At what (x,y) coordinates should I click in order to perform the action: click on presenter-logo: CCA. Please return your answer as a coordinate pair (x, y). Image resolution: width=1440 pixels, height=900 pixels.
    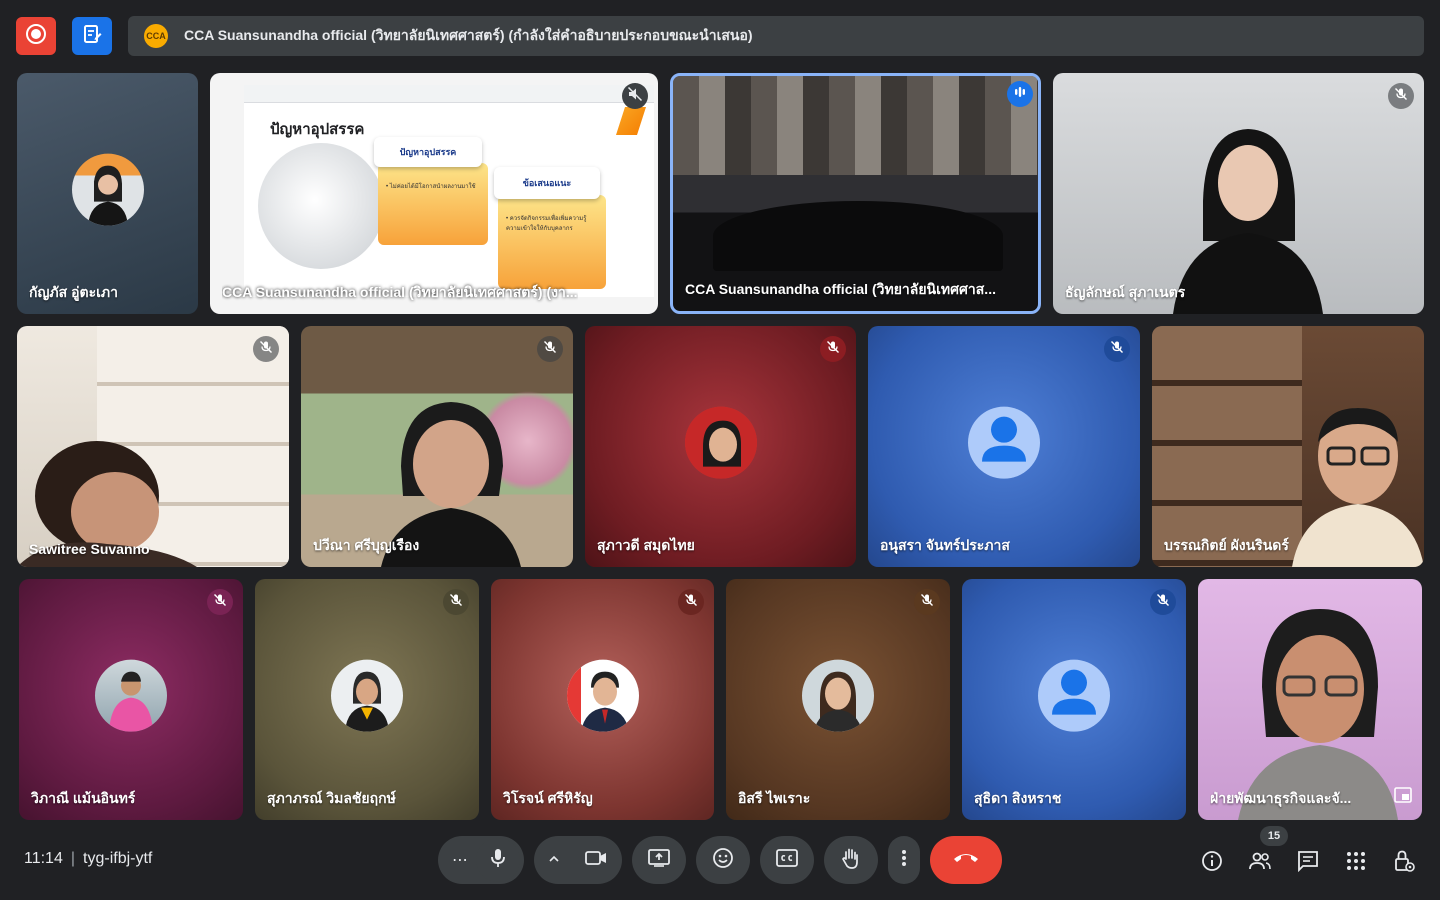
    Looking at the image, I should click on (156, 36).